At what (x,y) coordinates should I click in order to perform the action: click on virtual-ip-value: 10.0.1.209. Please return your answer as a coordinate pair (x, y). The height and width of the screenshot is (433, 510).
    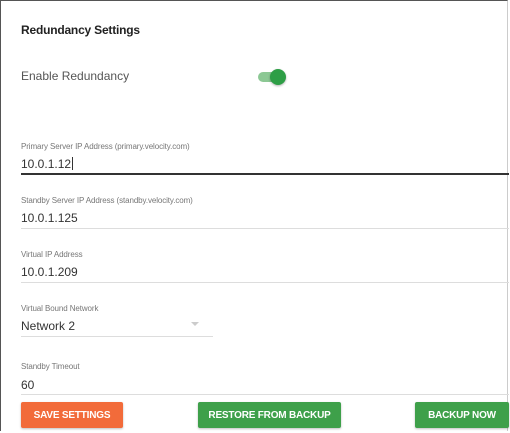
    Looking at the image, I should click on (49, 272).